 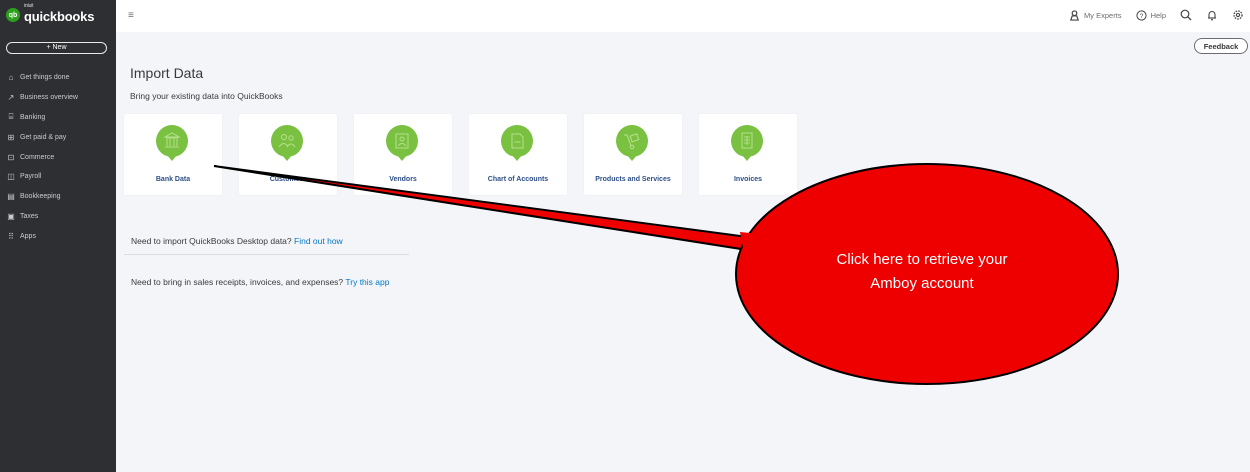 I want to click on commerce-icon: ⊡, so click(x=11, y=157).